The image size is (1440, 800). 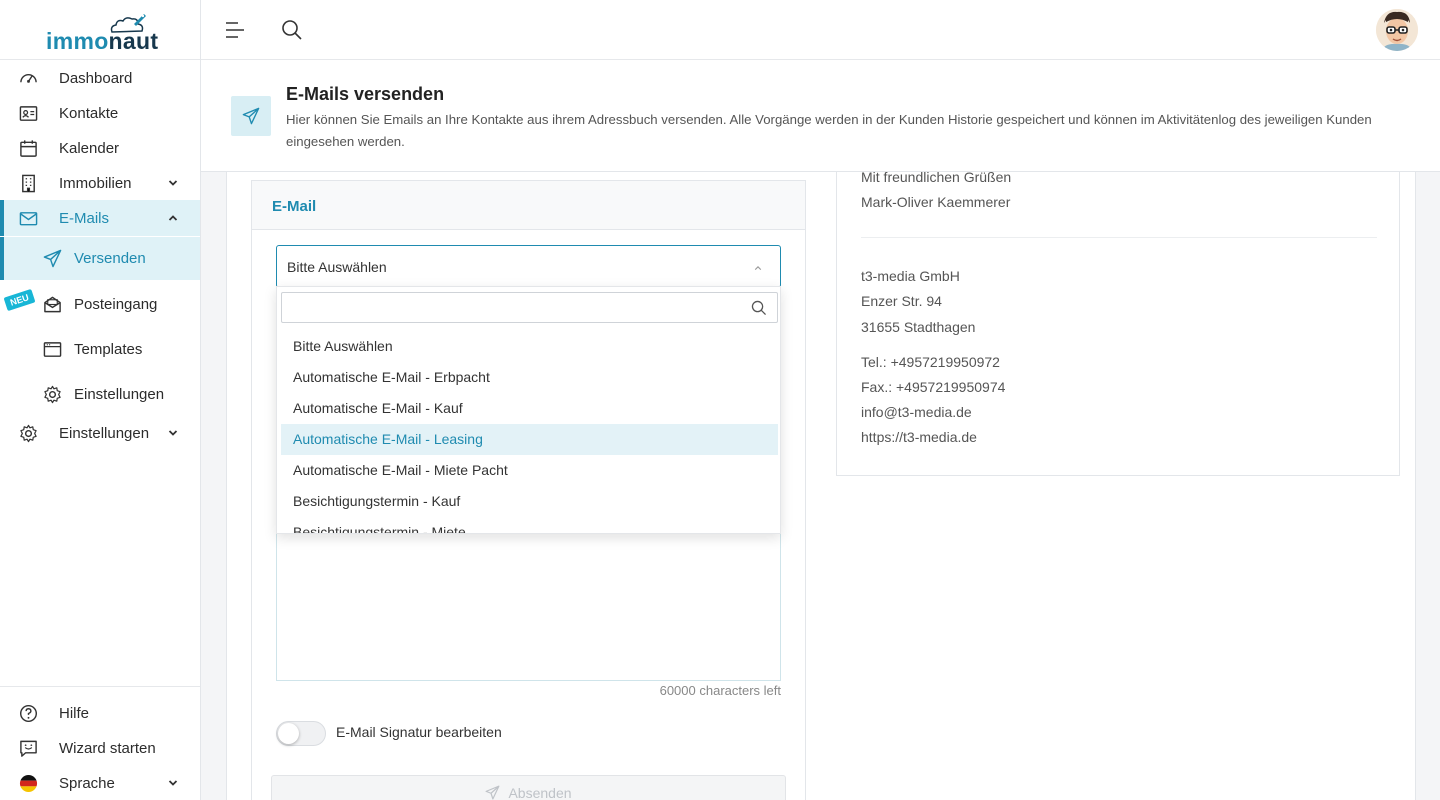 I want to click on sidebar-item-sprache: Sprache, so click(x=100, y=782).